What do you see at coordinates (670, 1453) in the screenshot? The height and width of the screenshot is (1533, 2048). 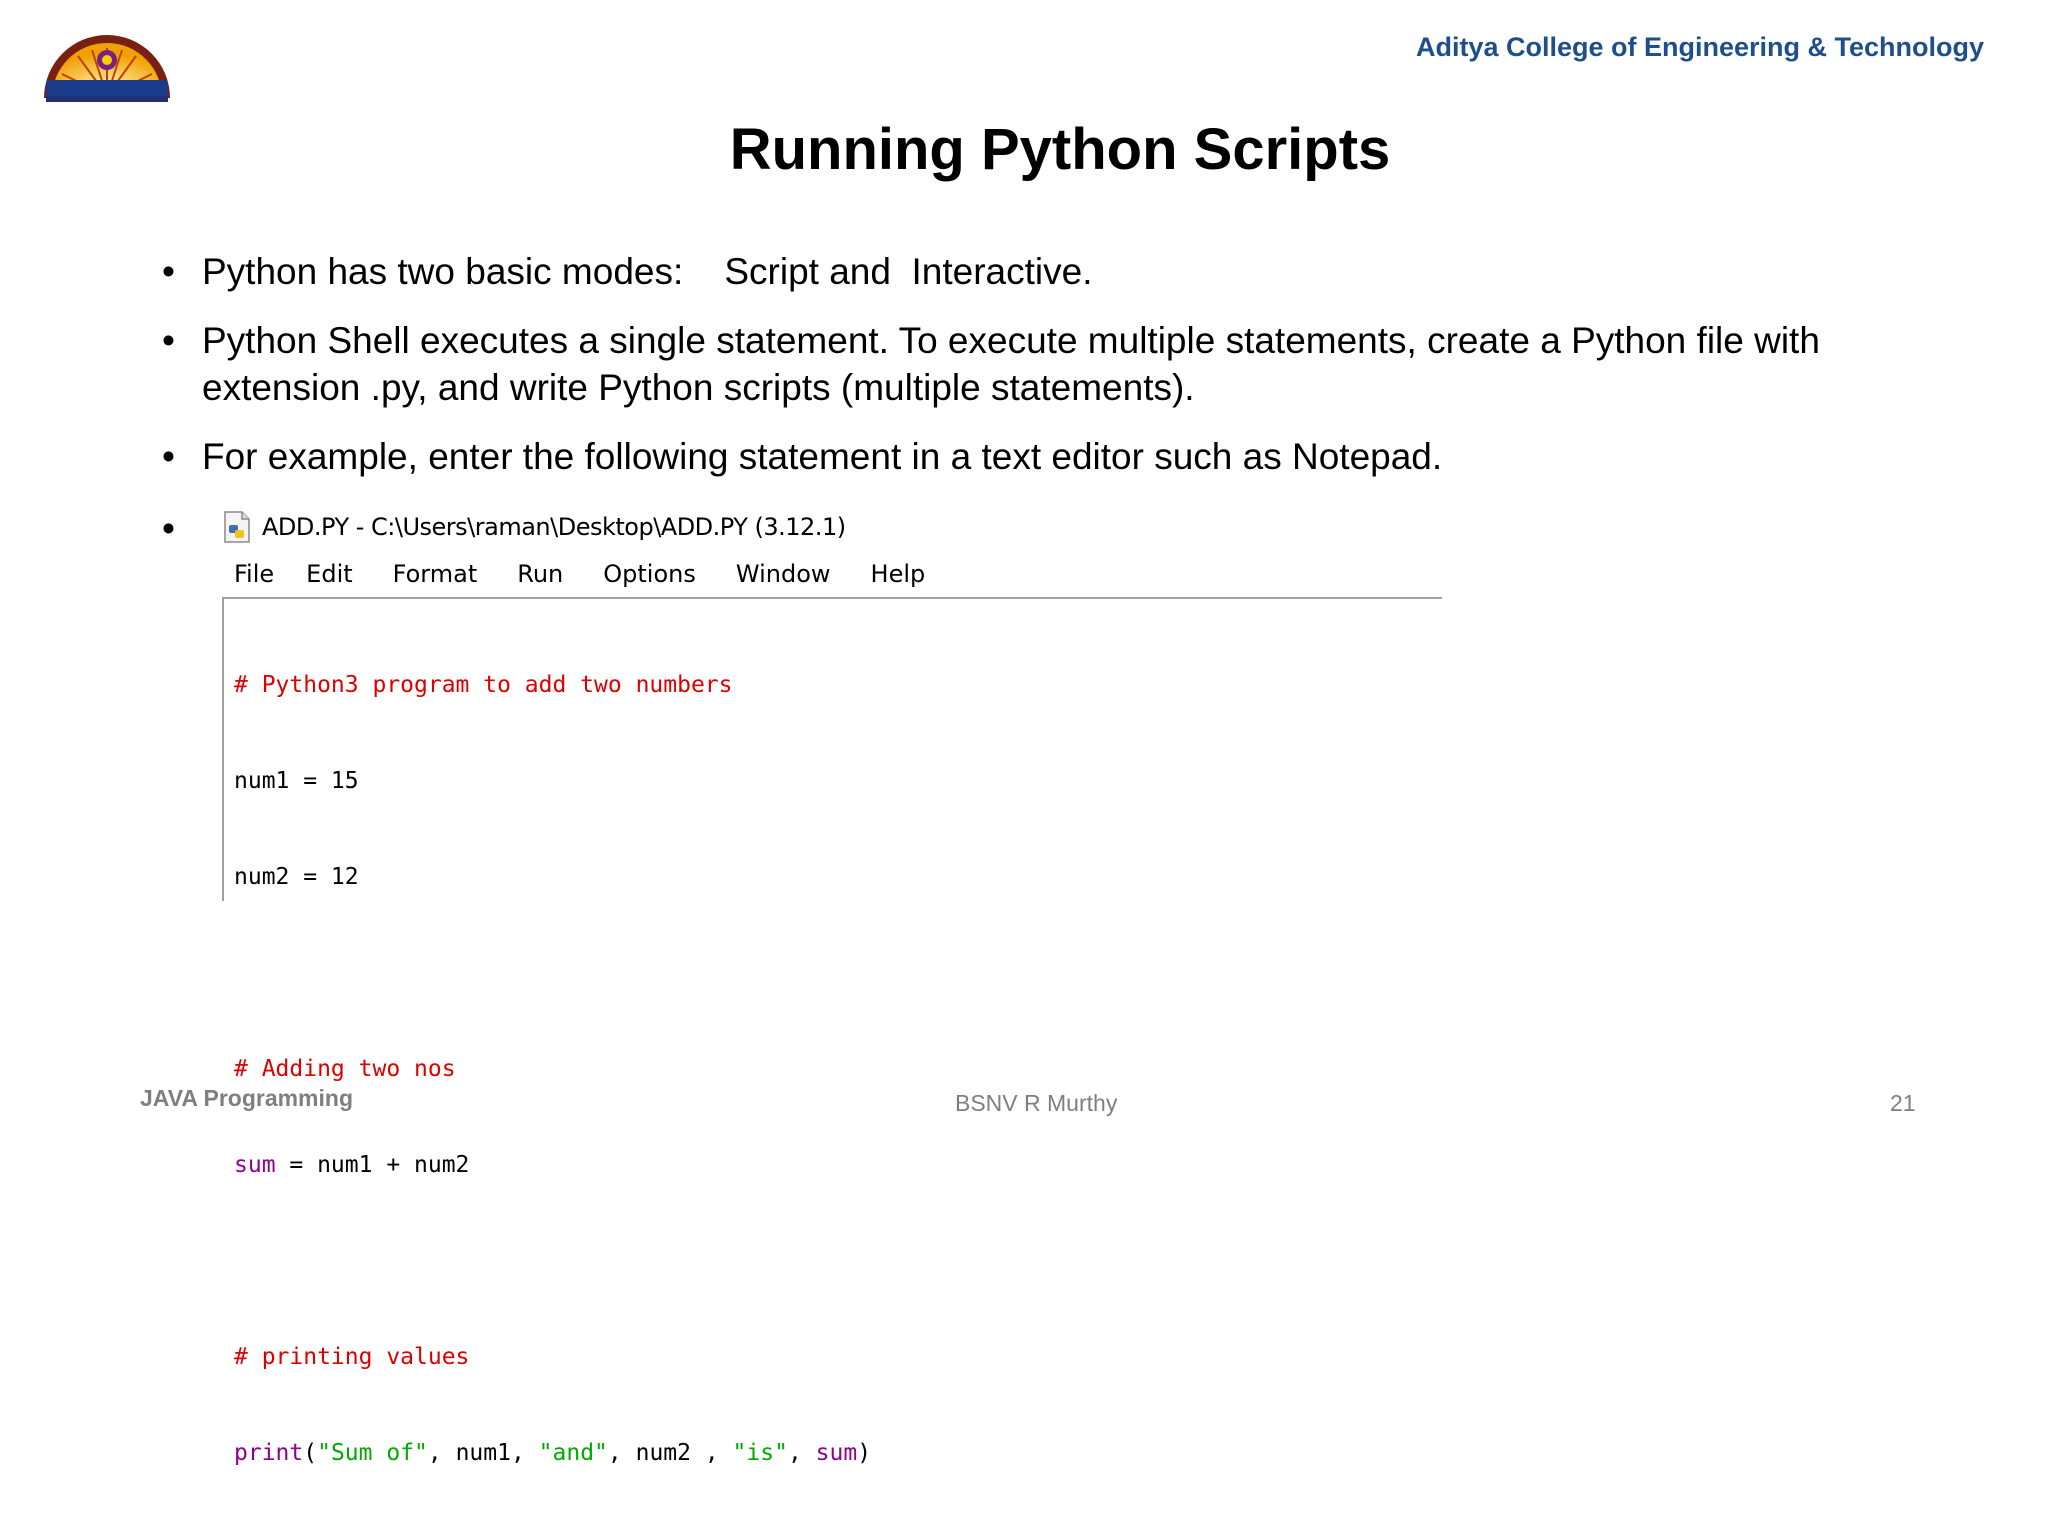 I see `code-text: , num2 ,` at bounding box center [670, 1453].